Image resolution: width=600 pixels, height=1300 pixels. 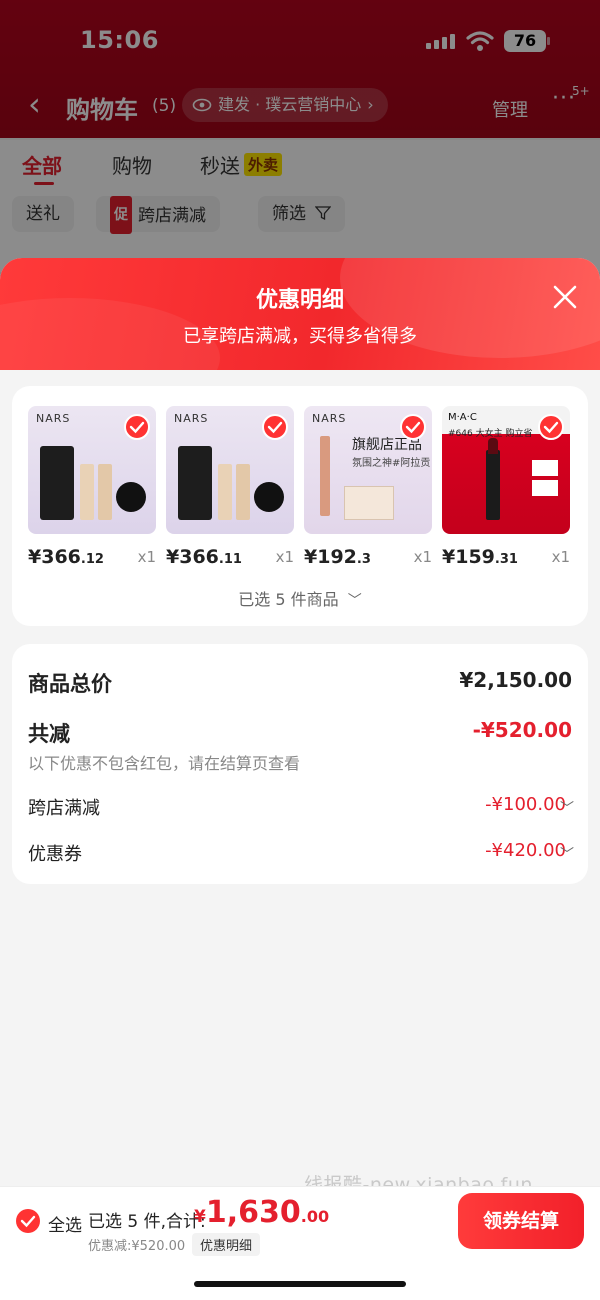 What do you see at coordinates (490, 434) in the screenshot?
I see `product-tagline: #646 大女主 购立省` at bounding box center [490, 434].